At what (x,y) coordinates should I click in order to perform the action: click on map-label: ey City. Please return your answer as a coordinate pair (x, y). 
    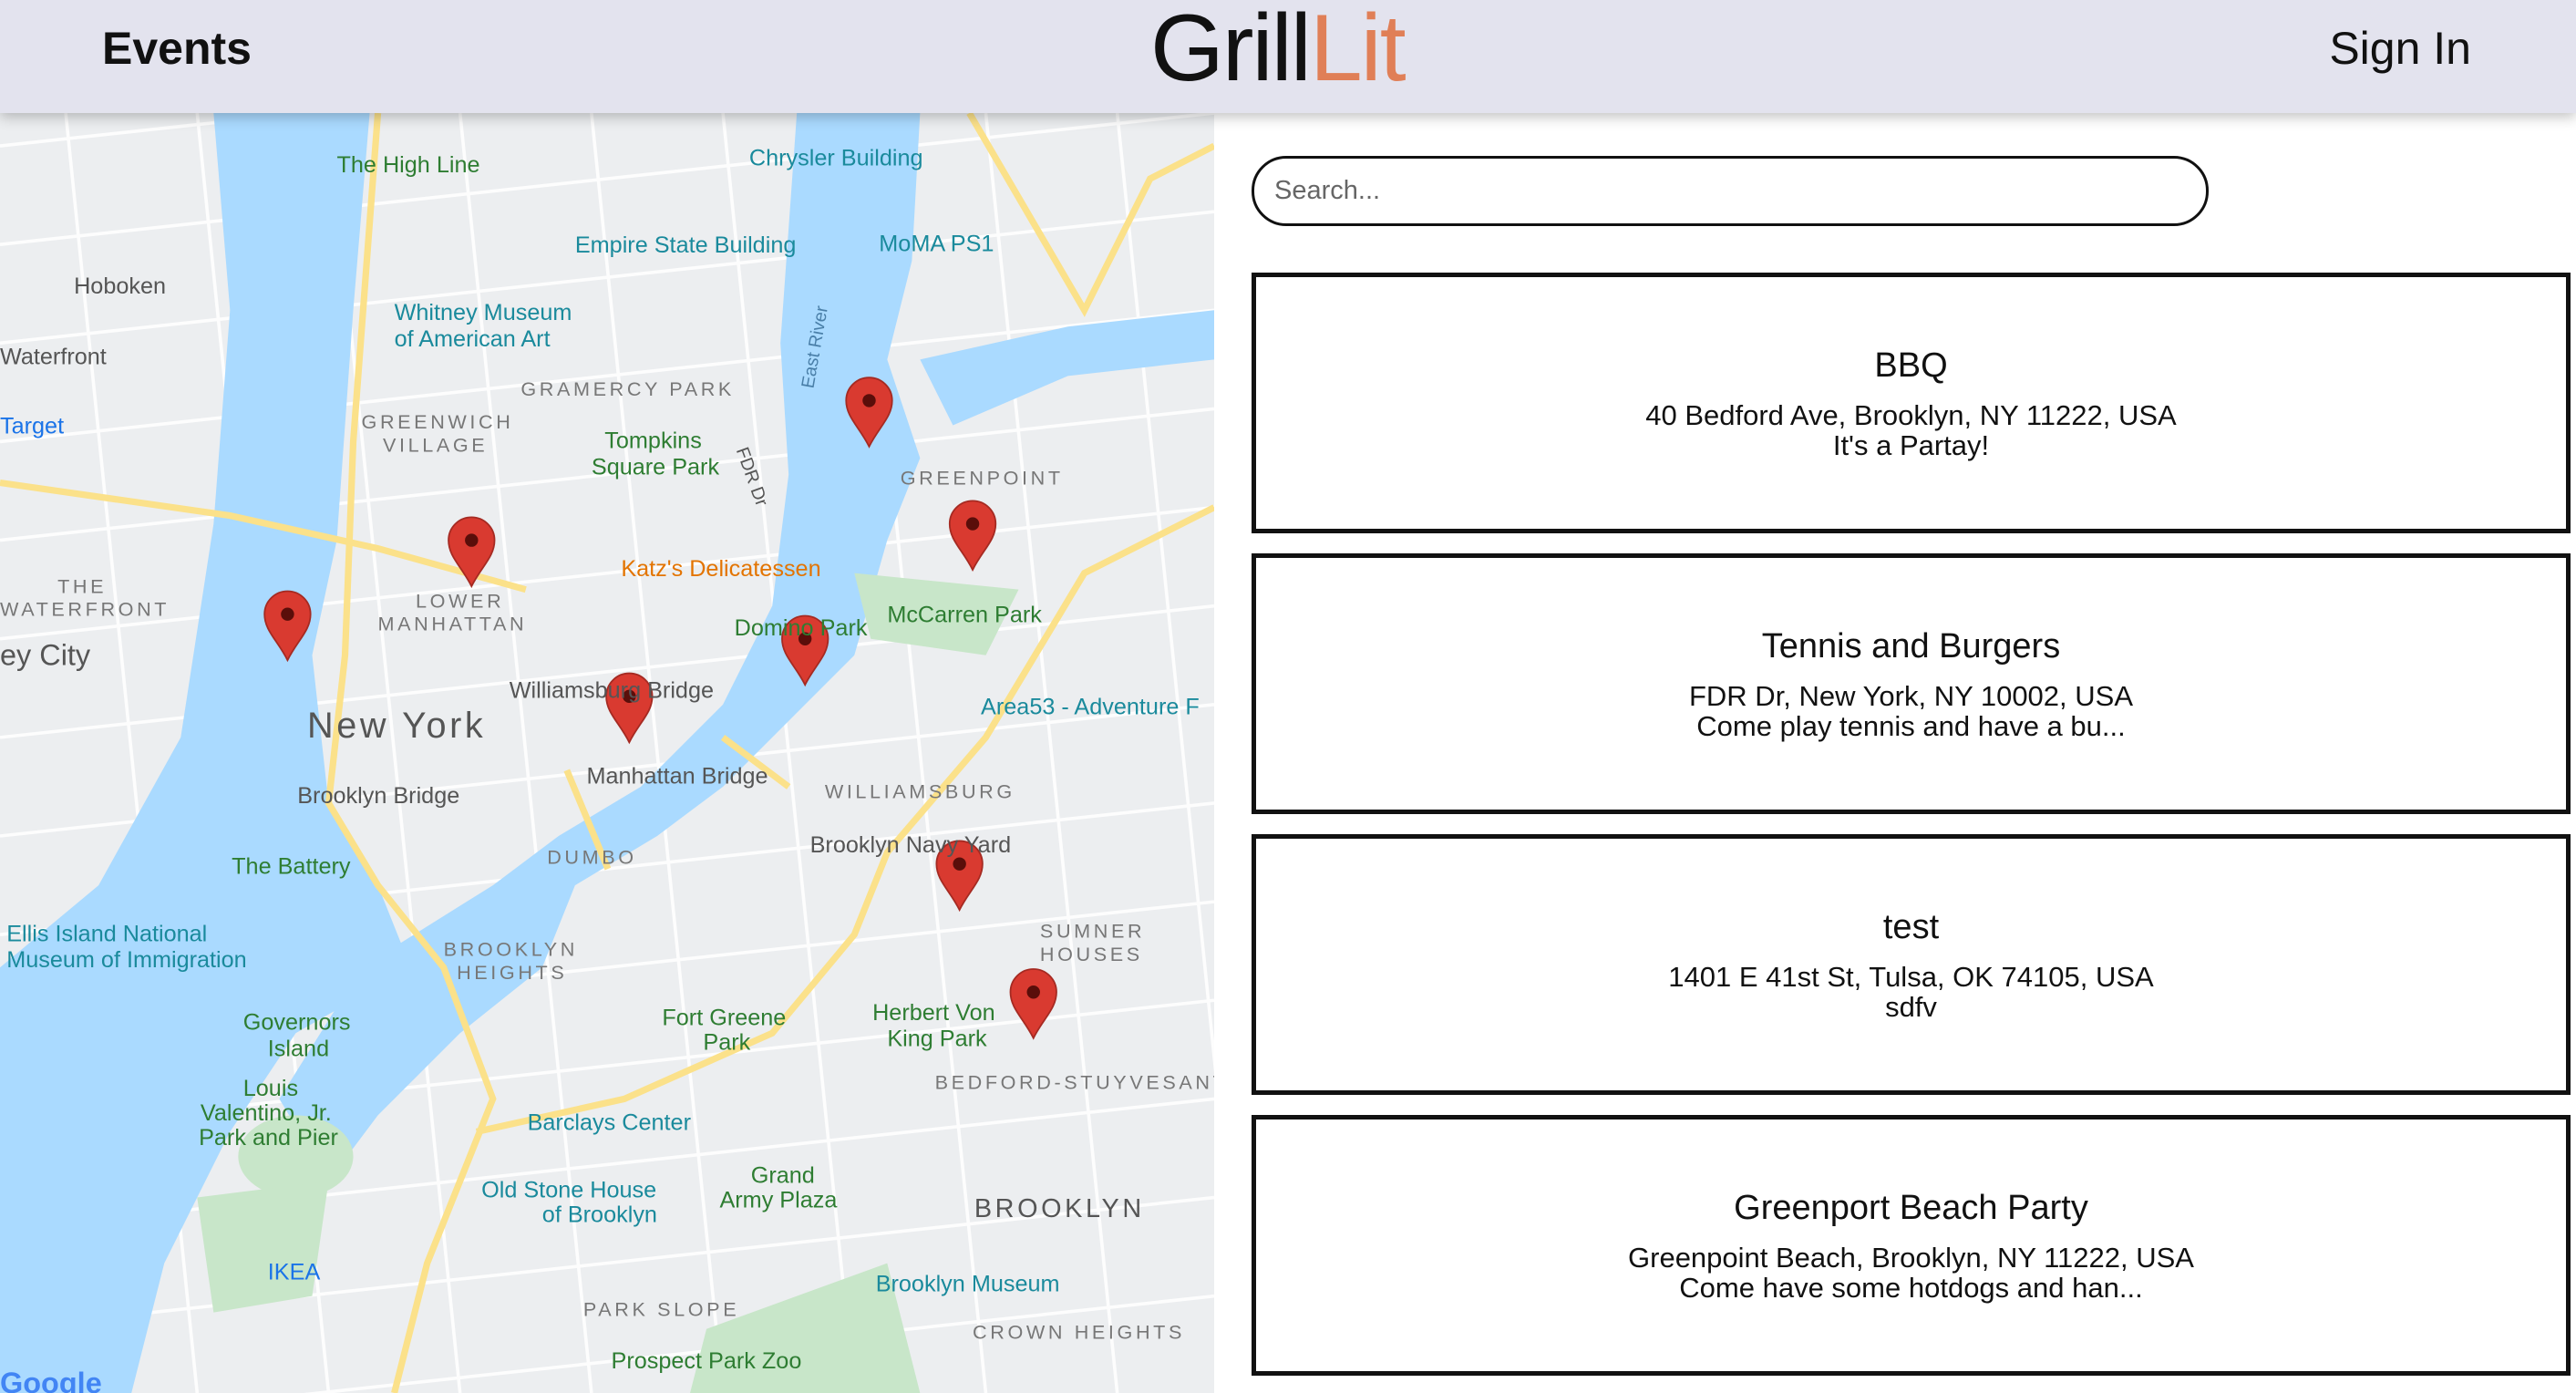
    Looking at the image, I should click on (45, 655).